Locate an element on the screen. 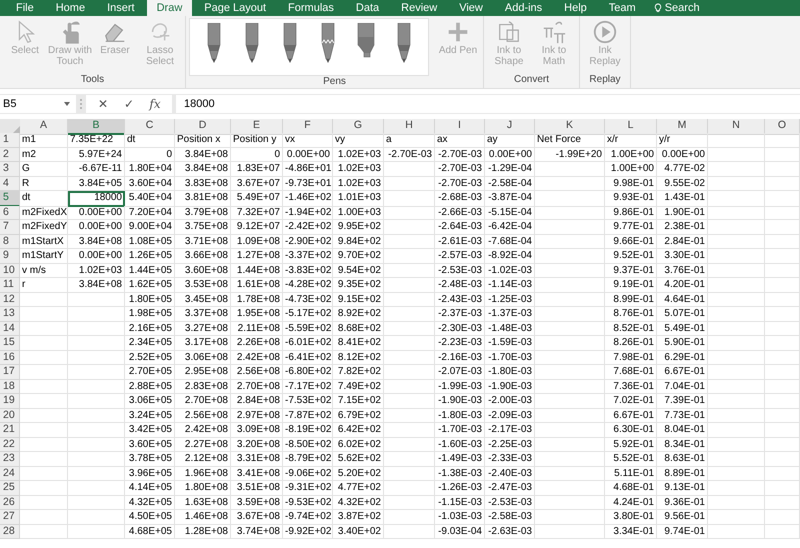 The height and width of the screenshot is (548, 800). row-header: 6 is located at coordinates (10, 213).